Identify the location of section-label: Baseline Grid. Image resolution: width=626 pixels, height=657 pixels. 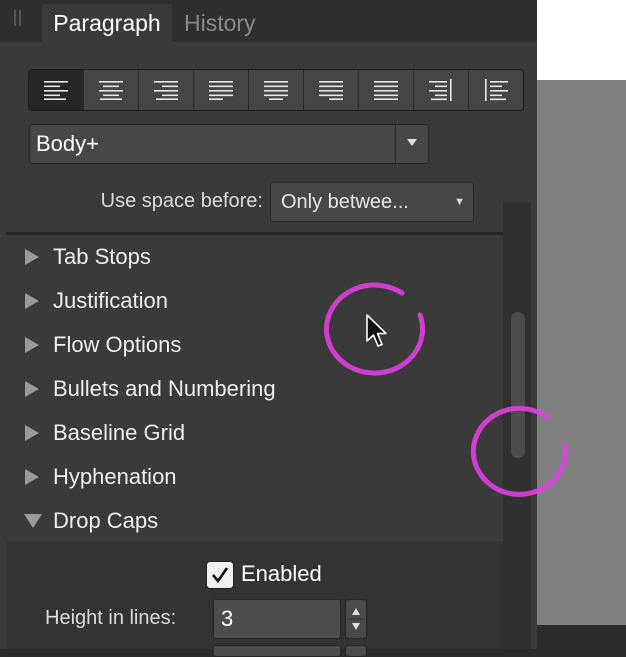
(119, 432).